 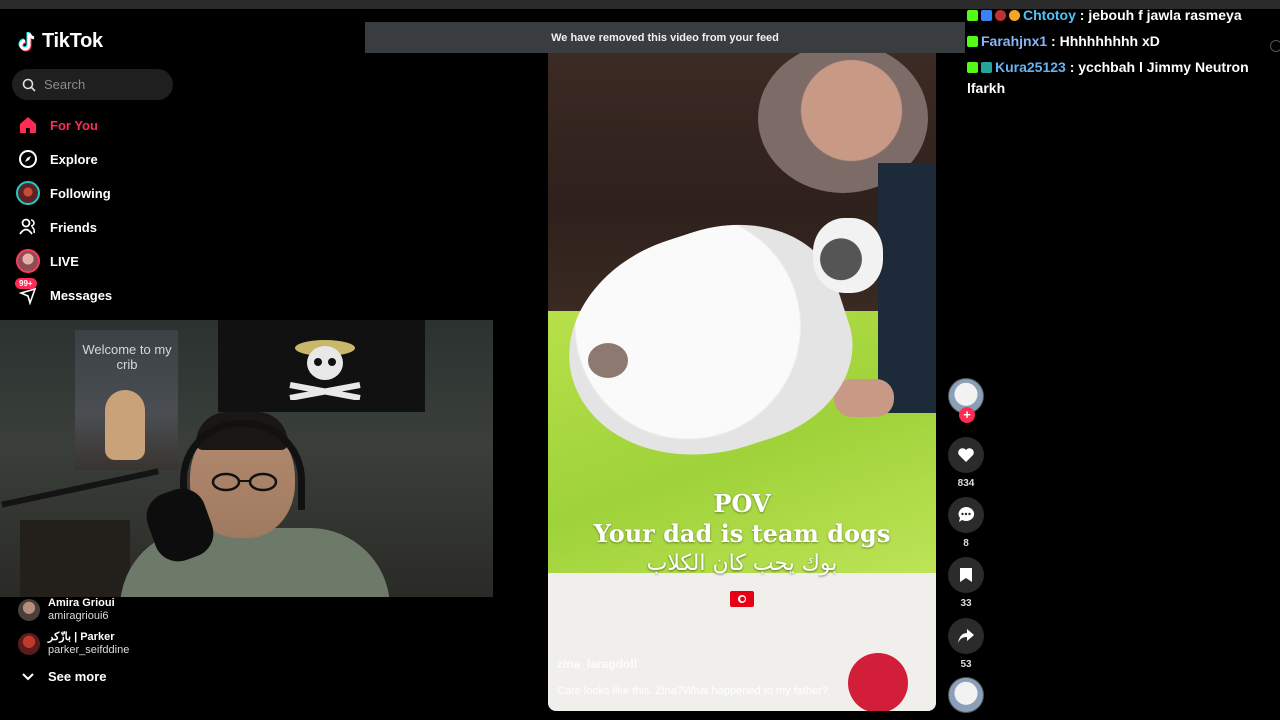 What do you see at coordinates (77, 676) in the screenshot?
I see `see-more-label: See more` at bounding box center [77, 676].